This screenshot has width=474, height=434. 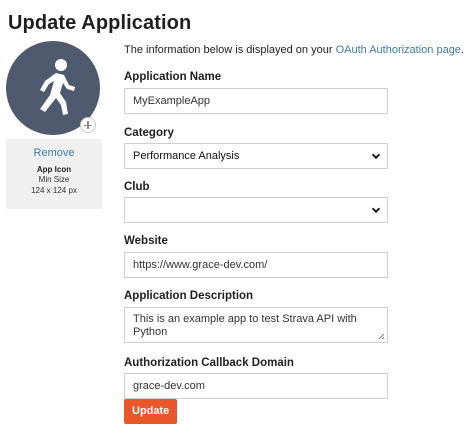 What do you see at coordinates (151, 411) in the screenshot?
I see `update-button: Update` at bounding box center [151, 411].